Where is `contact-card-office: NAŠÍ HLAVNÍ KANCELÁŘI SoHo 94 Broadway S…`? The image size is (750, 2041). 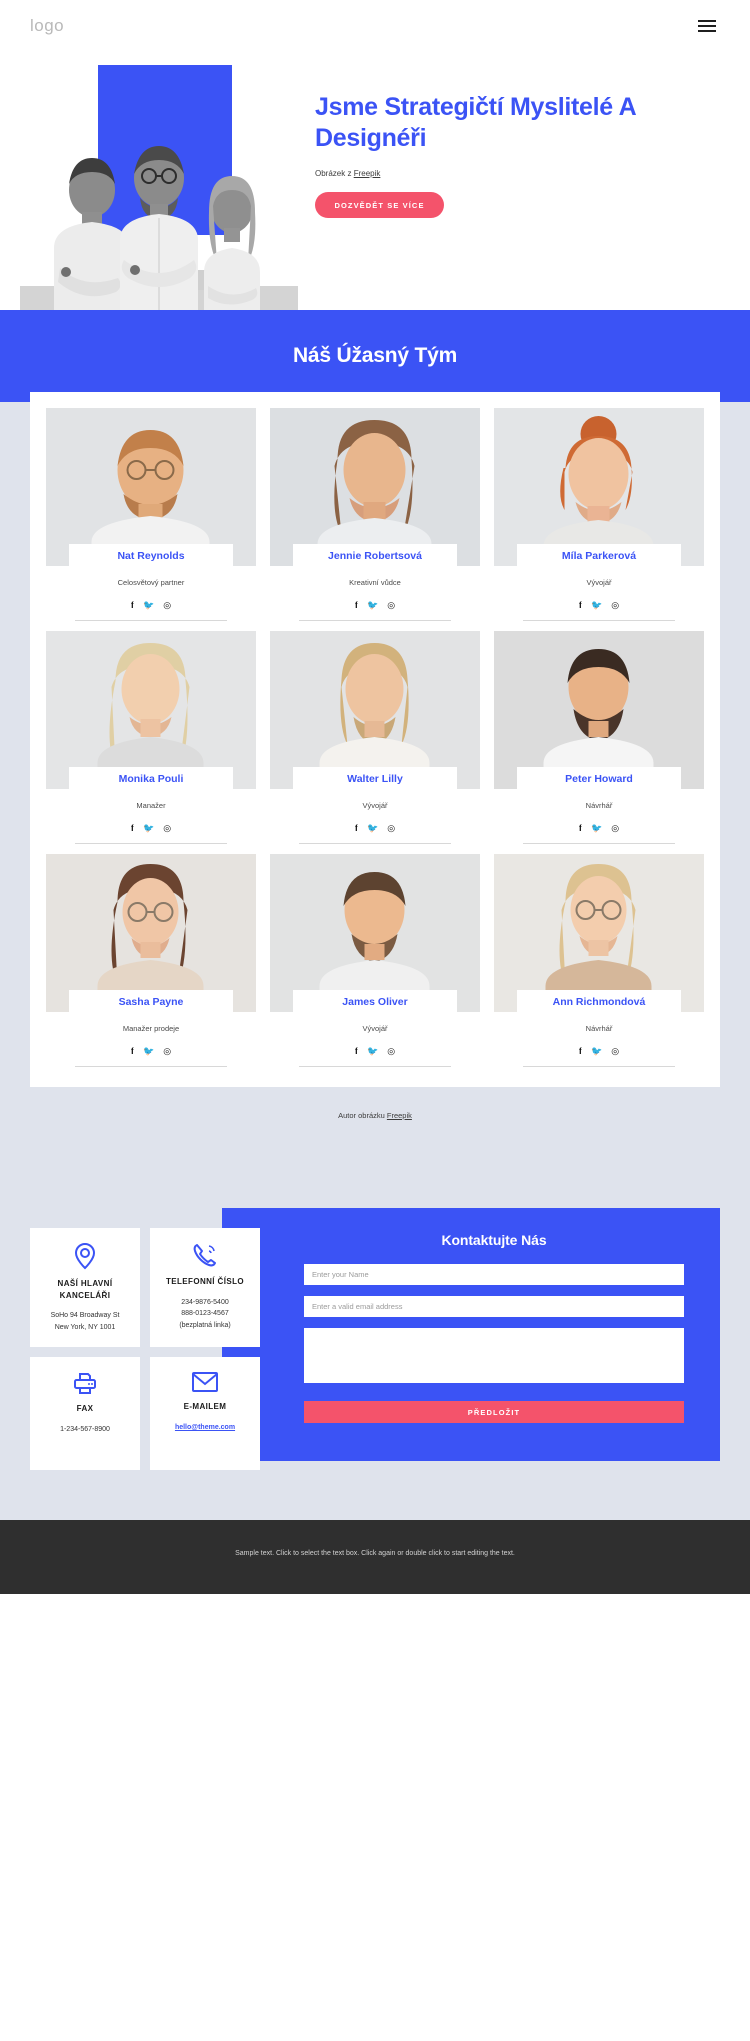 contact-card-office: NAŠÍ HLAVNÍ KANCELÁŘI SoHo 94 Broadway S… is located at coordinates (85, 1288).